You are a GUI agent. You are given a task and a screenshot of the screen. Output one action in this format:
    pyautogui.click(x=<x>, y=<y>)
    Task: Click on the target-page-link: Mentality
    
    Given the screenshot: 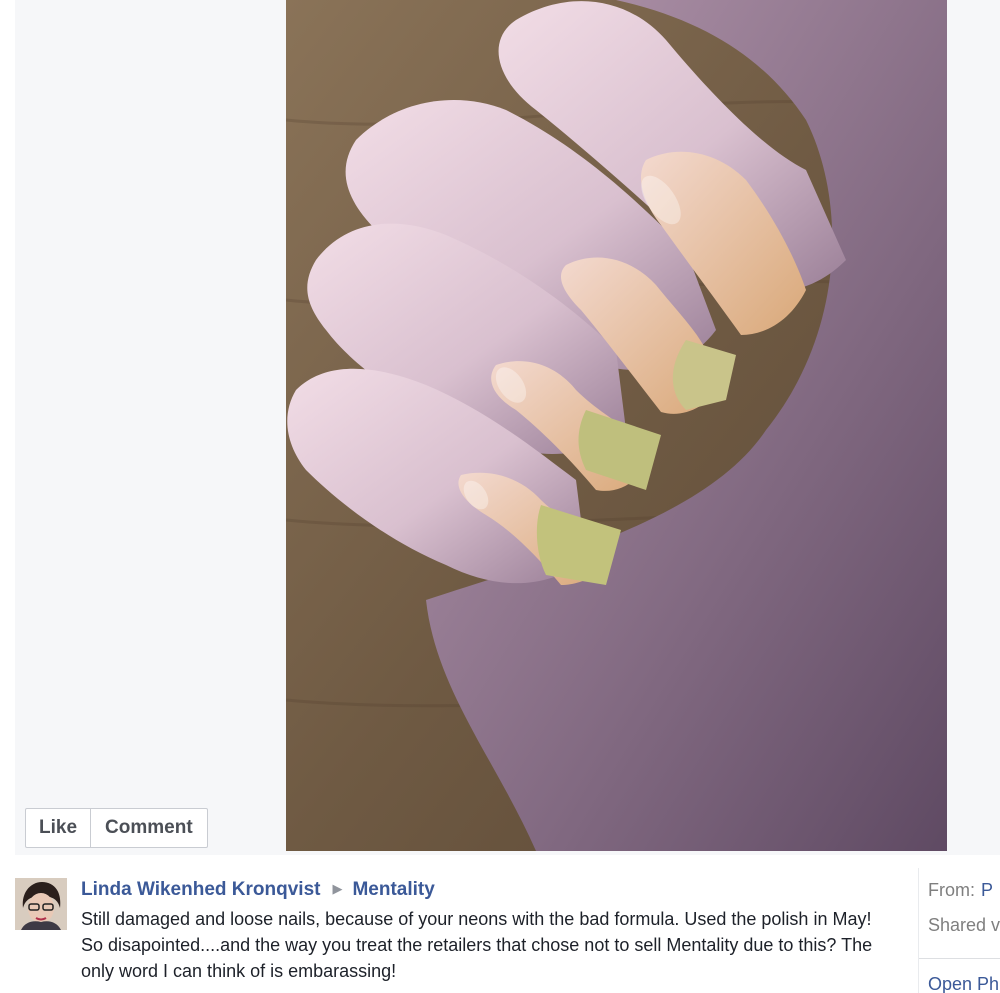 What is the action you would take?
    pyautogui.click(x=393, y=889)
    